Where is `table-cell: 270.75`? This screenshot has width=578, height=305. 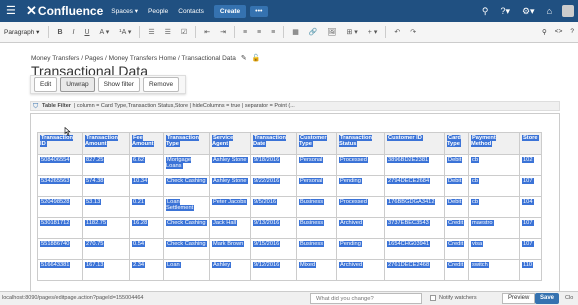
table-cell: 270.75 is located at coordinates (106, 249).